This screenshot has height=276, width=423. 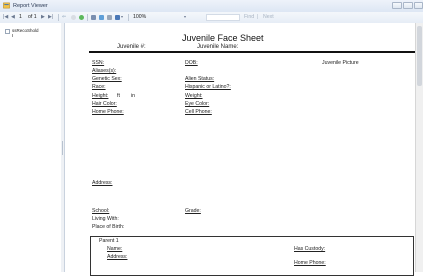 I want to click on close-button, so click(x=418, y=5).